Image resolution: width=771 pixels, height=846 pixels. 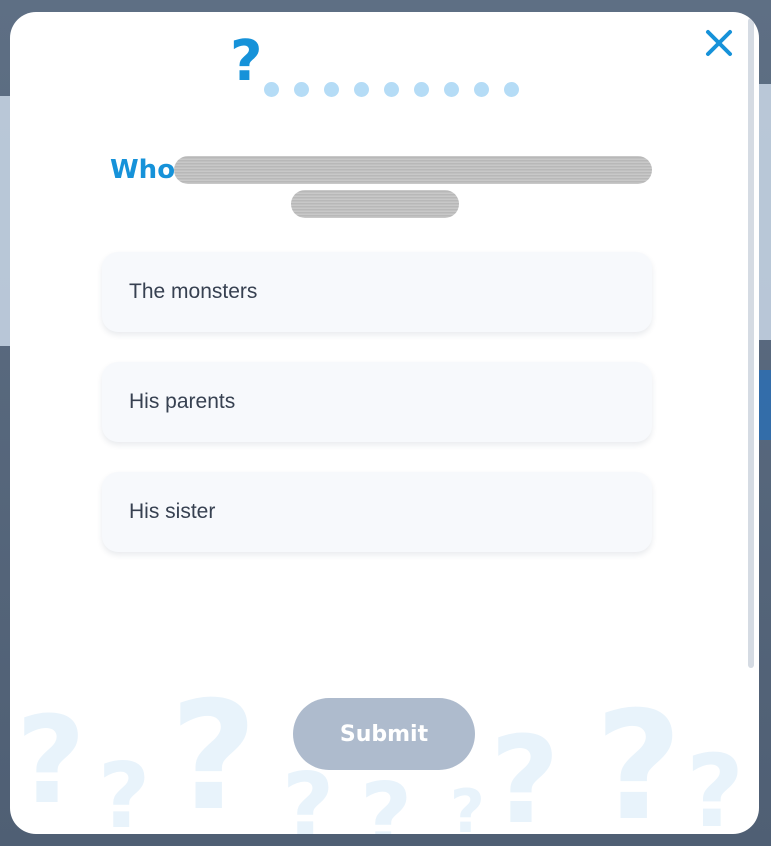 What do you see at coordinates (5, 221) in the screenshot?
I see `background-panel-left` at bounding box center [5, 221].